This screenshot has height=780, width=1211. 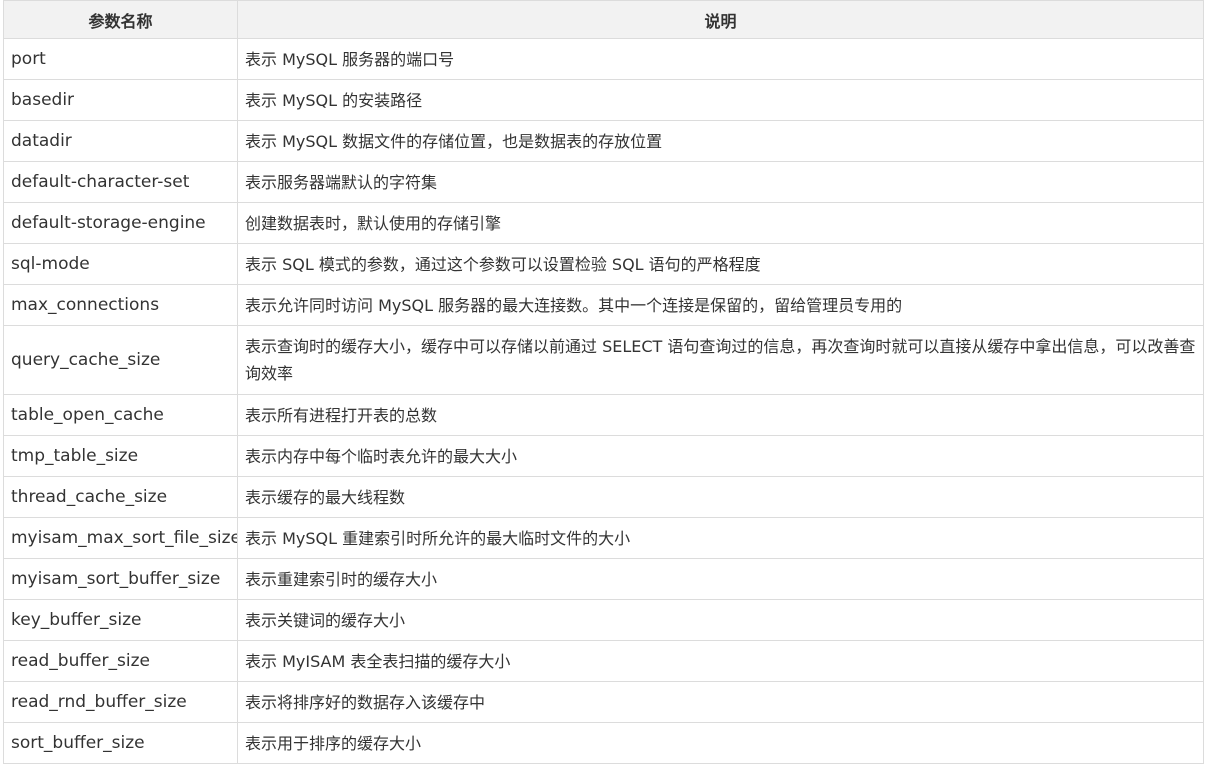 What do you see at coordinates (720, 19) in the screenshot?
I see `header-description: 说明` at bounding box center [720, 19].